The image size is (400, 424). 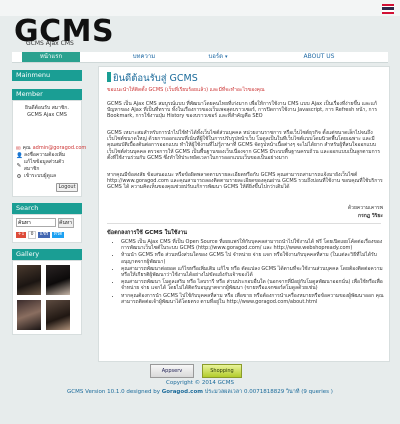 I want to click on gallery-header: Gallery, so click(x=47, y=254).